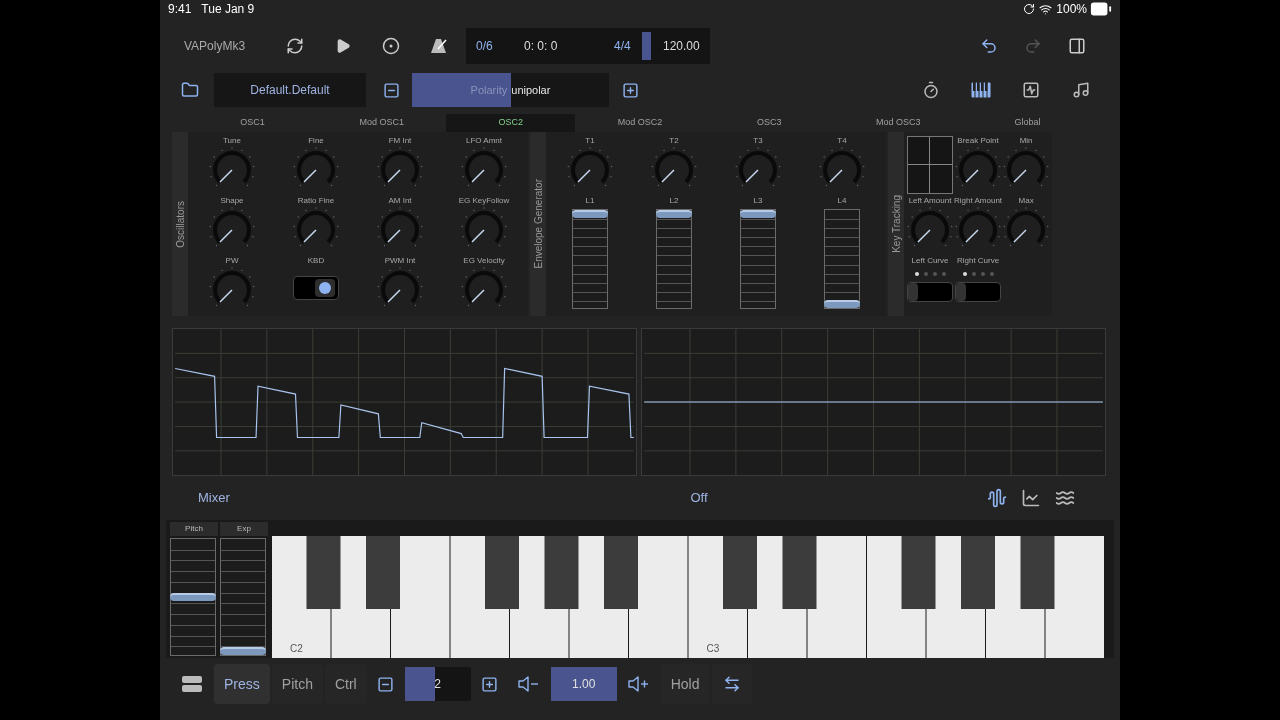  What do you see at coordinates (989, 46) in the screenshot?
I see `undo-icon` at bounding box center [989, 46].